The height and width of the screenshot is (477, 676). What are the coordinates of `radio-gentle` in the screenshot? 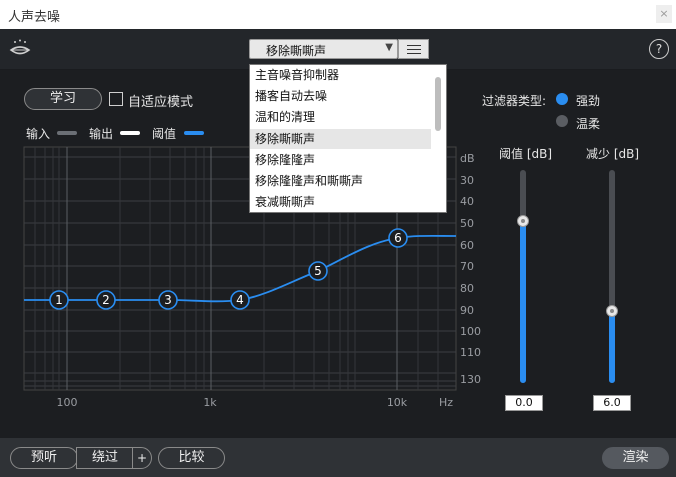 It's located at (562, 121).